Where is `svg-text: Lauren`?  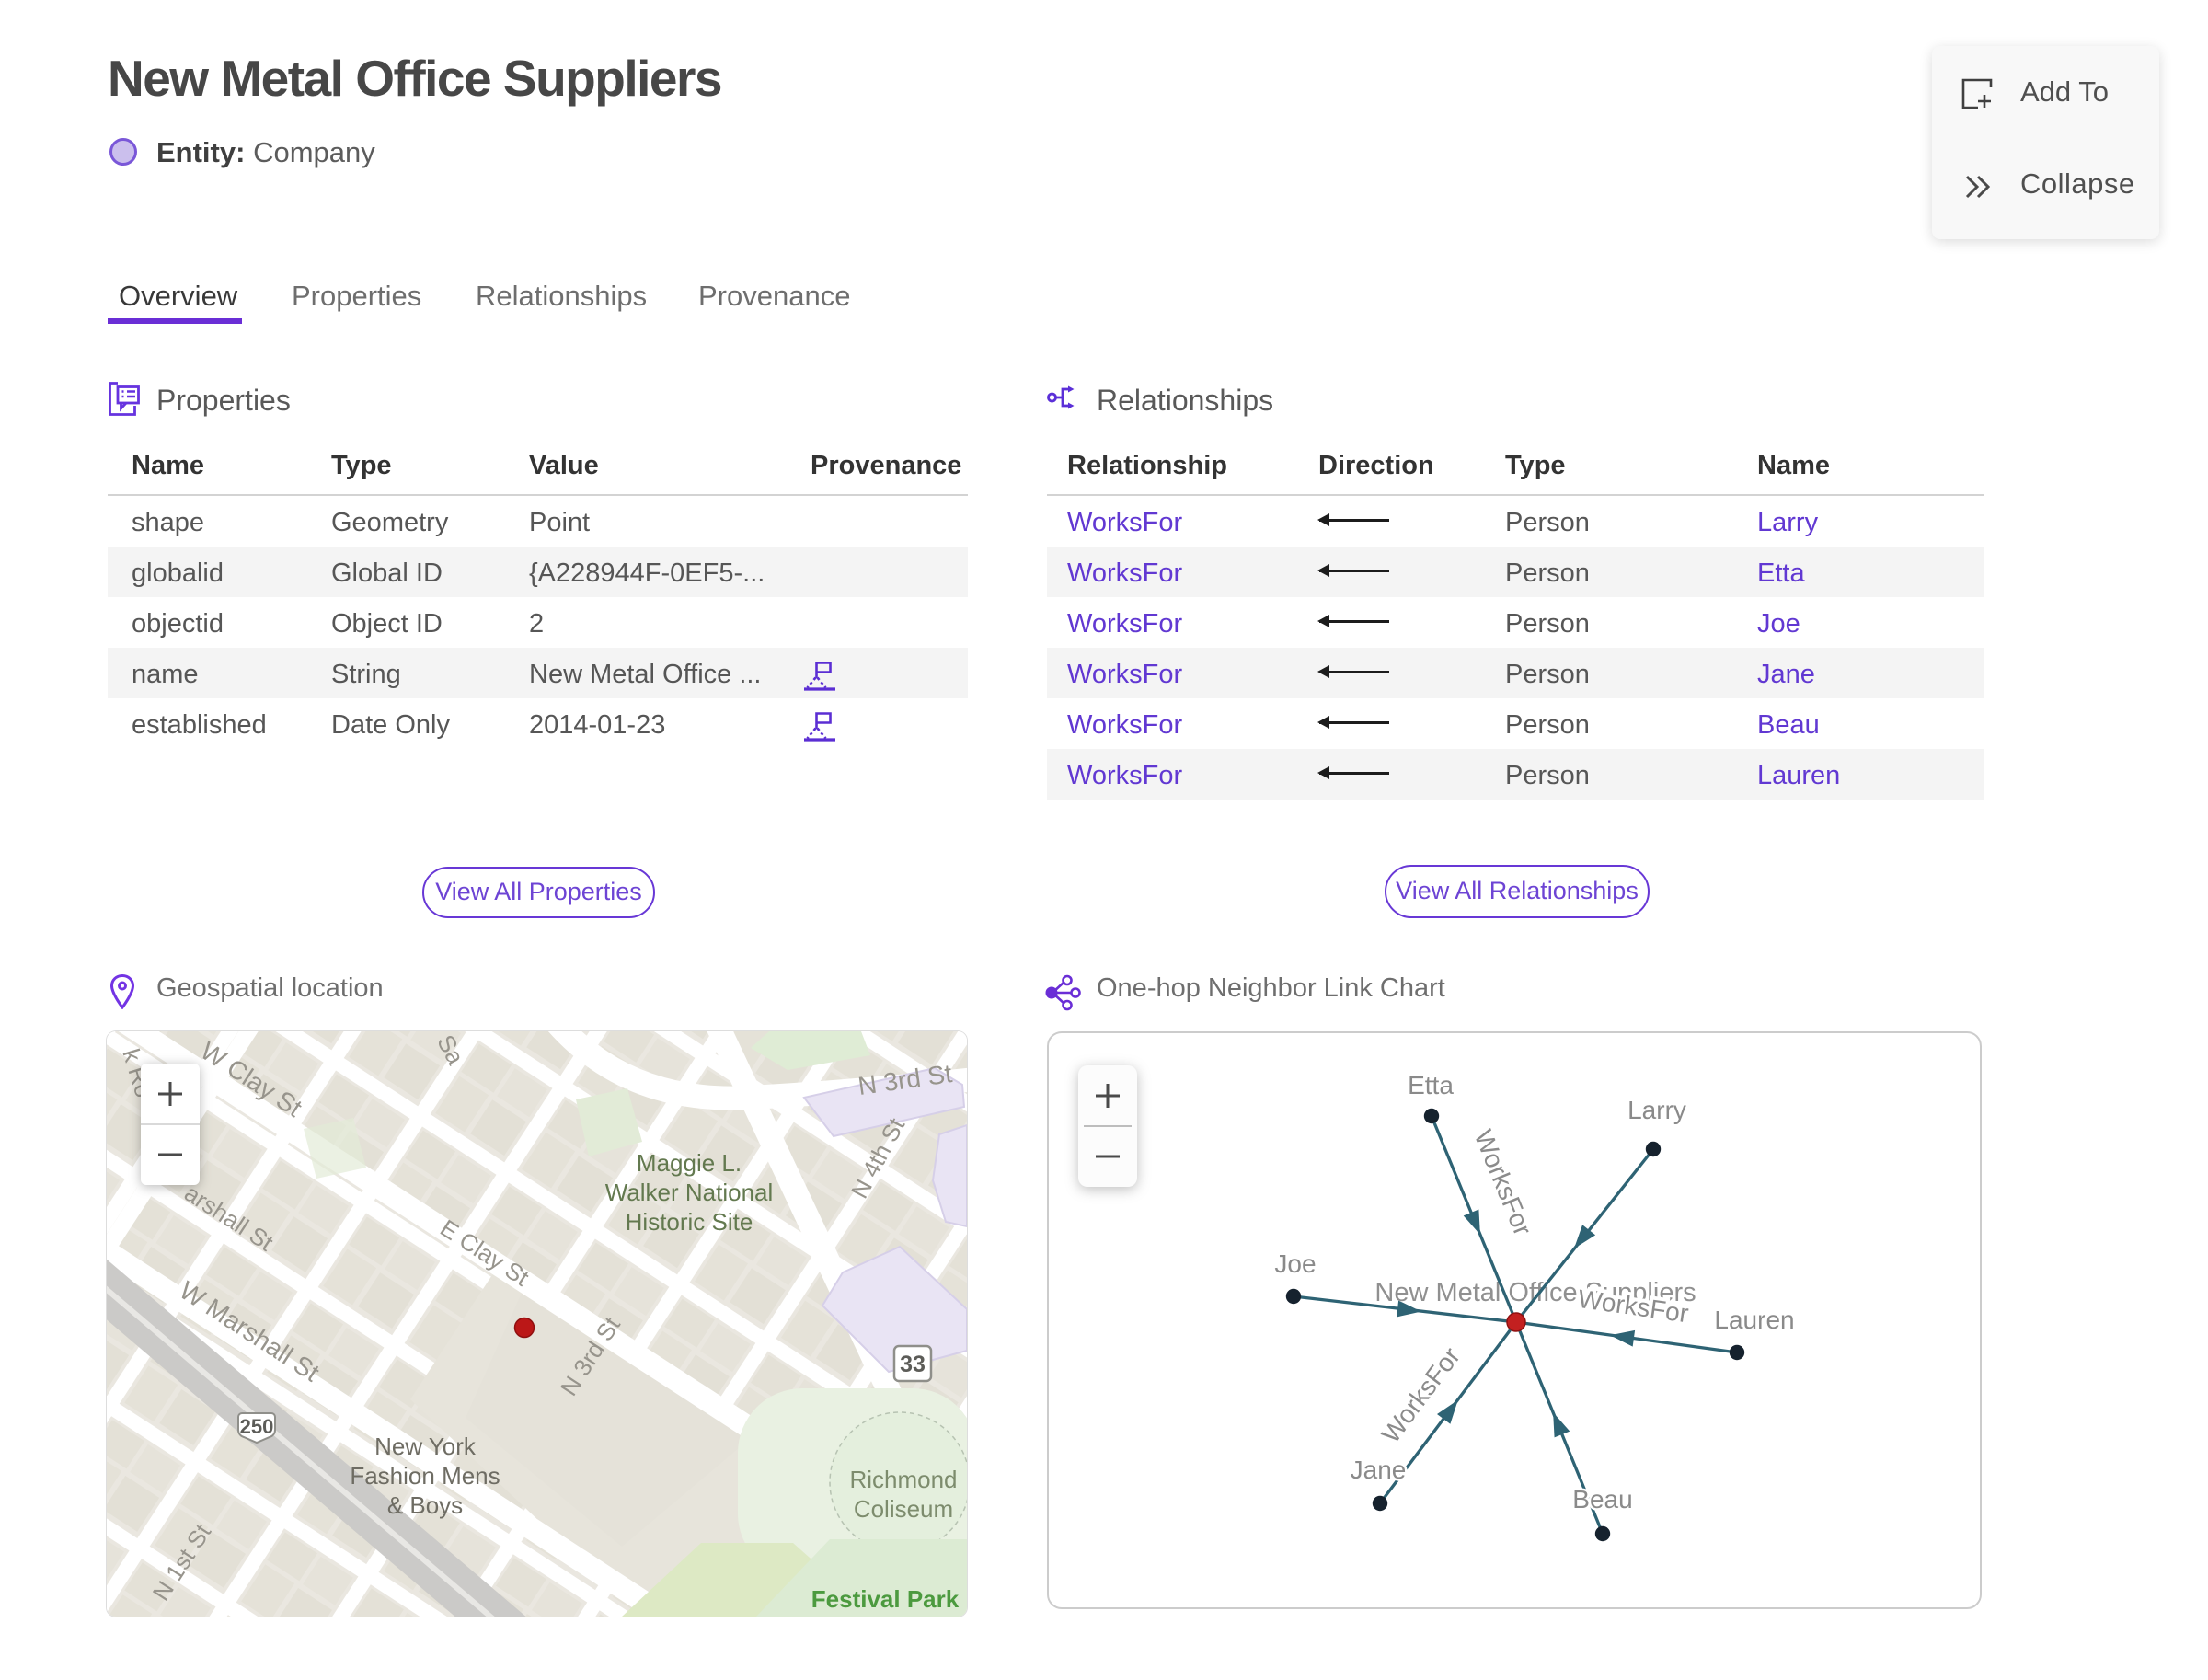 svg-text: Lauren is located at coordinates (1754, 1320).